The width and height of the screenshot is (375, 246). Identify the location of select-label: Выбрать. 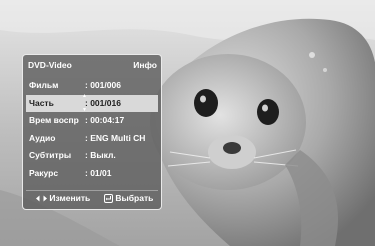
(134, 198).